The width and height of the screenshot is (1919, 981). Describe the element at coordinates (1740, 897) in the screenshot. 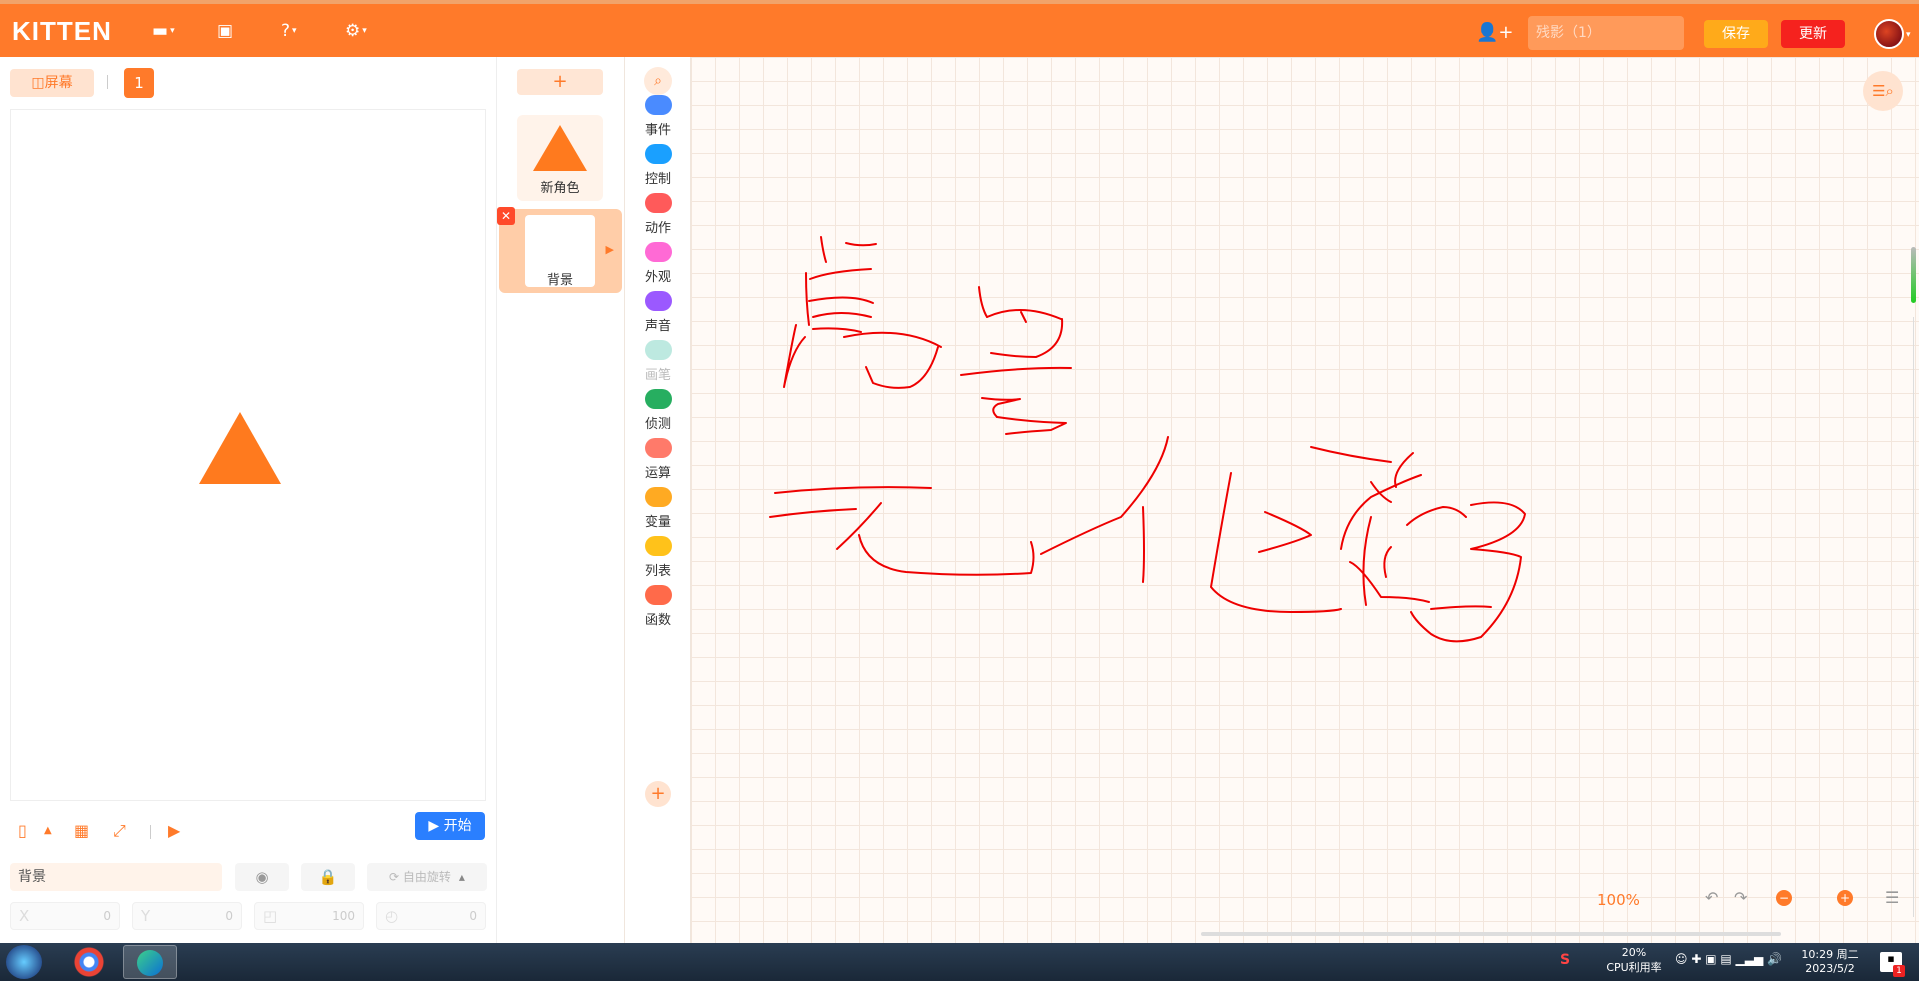

I see `redo-icon: ↷` at that location.